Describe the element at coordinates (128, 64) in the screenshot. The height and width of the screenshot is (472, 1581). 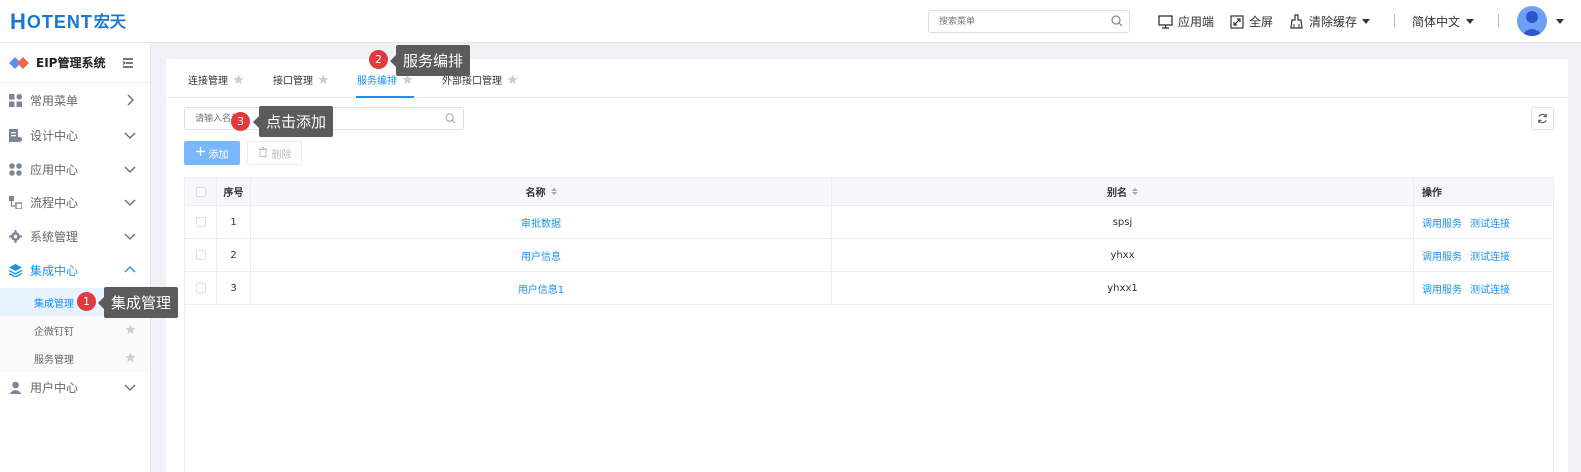
I see `collapse-menu-icon` at that location.